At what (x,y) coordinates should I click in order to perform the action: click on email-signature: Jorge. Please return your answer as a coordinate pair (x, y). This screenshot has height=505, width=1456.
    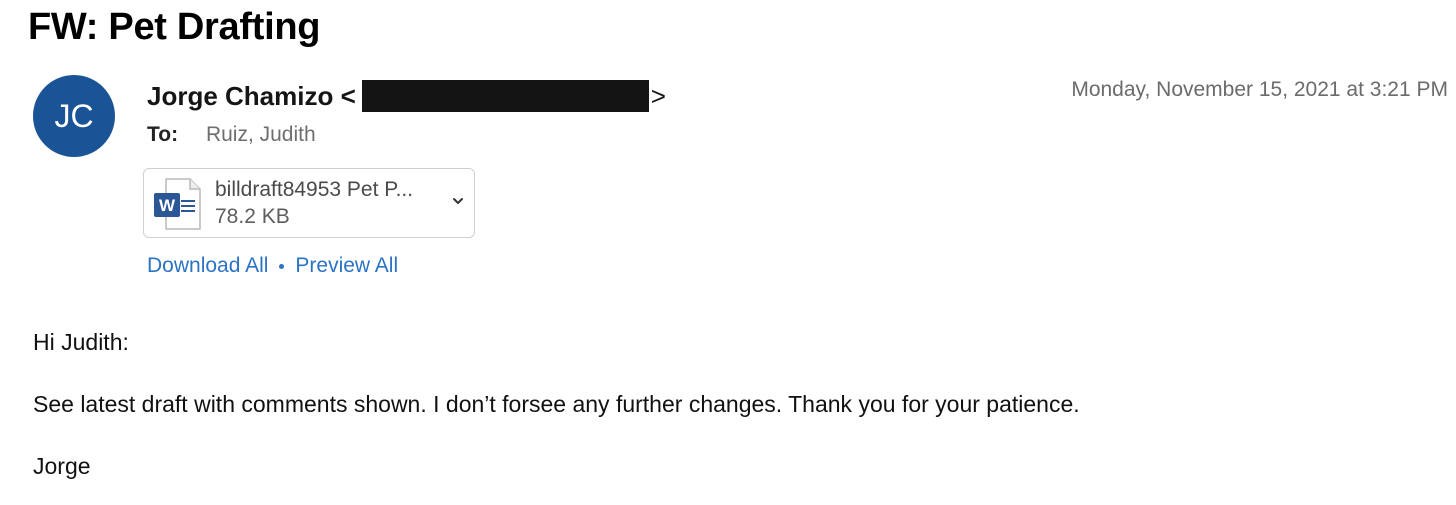
    Looking at the image, I should click on (62, 466).